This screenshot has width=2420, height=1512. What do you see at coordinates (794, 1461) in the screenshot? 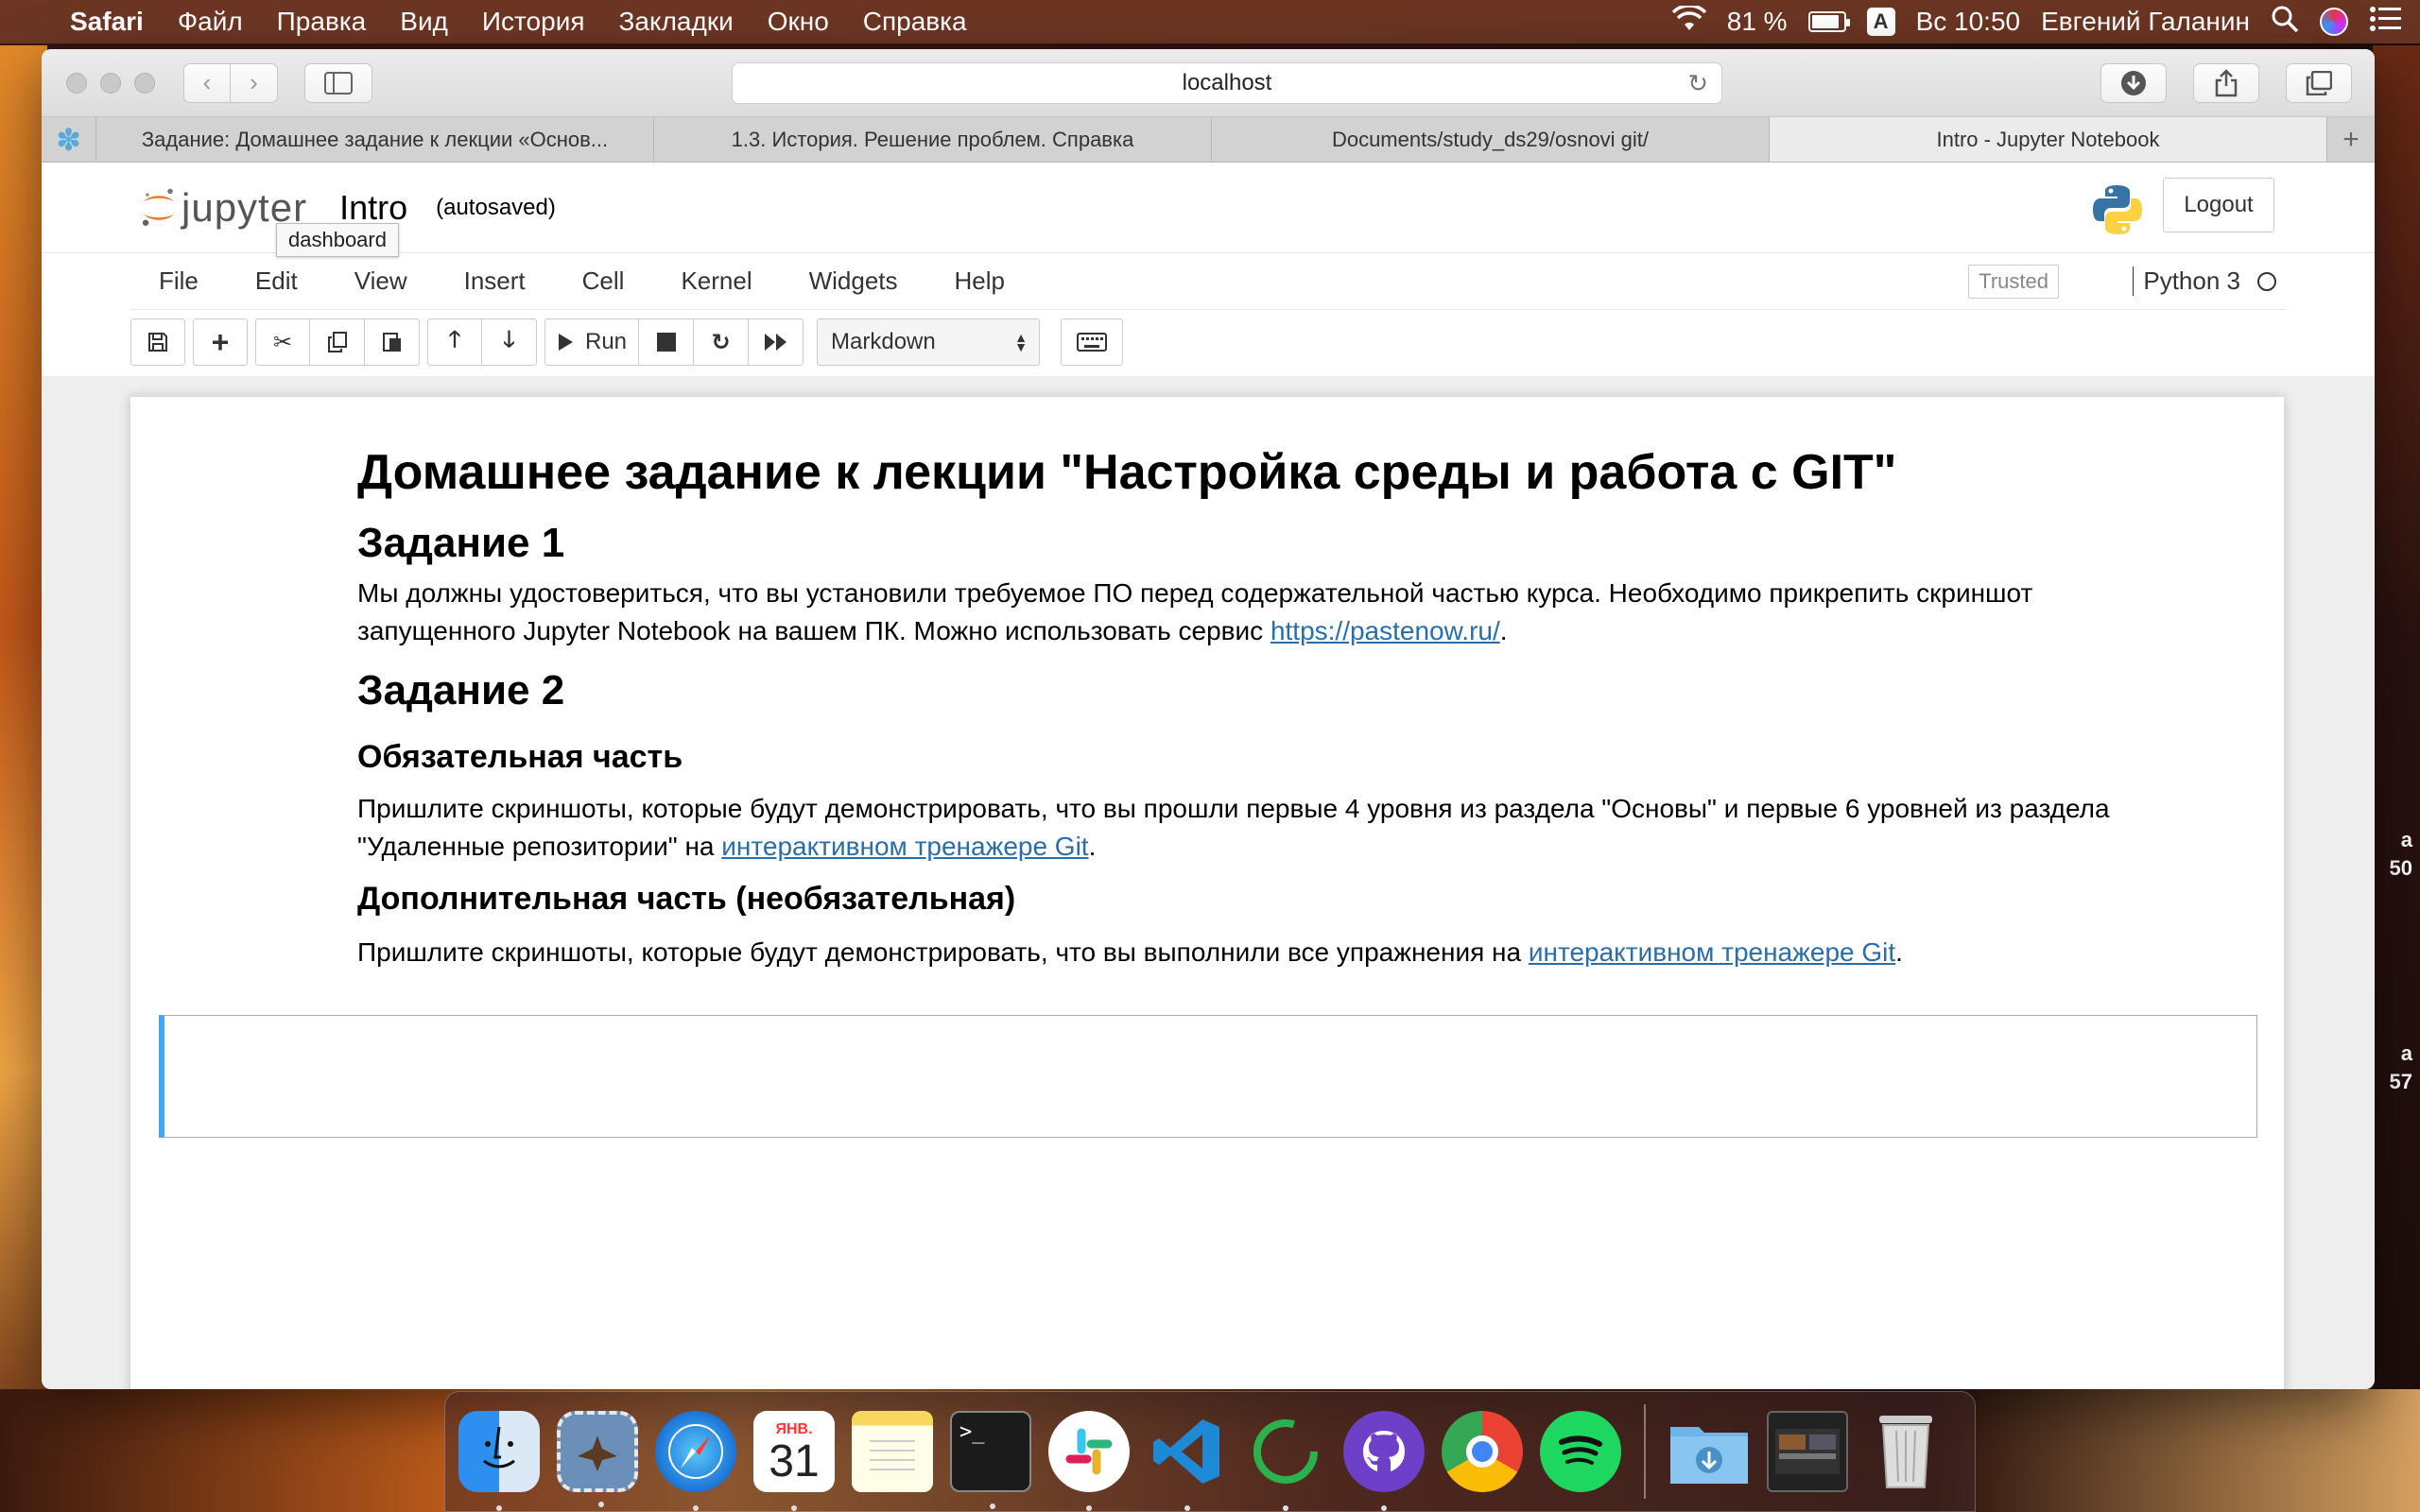
I see `calendar-icon: ЯНВ. 31` at bounding box center [794, 1461].